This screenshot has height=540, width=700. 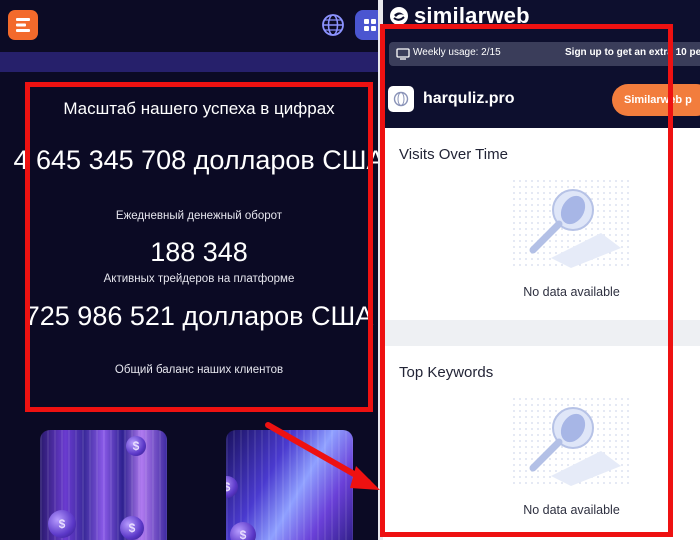 I want to click on site-header, so click(x=189, y=26).